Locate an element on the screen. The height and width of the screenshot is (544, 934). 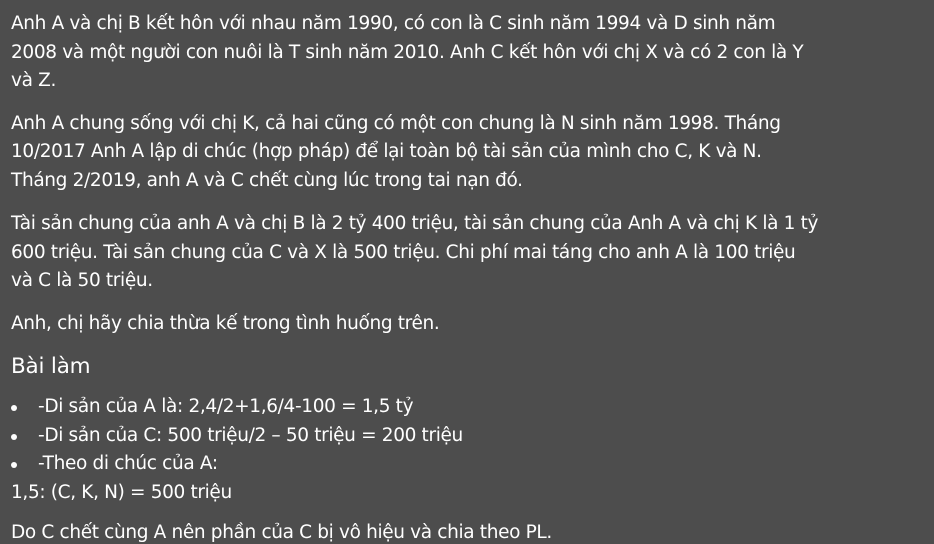
list-item-text: -Theo di chúc của A: is located at coordinates (128, 463).